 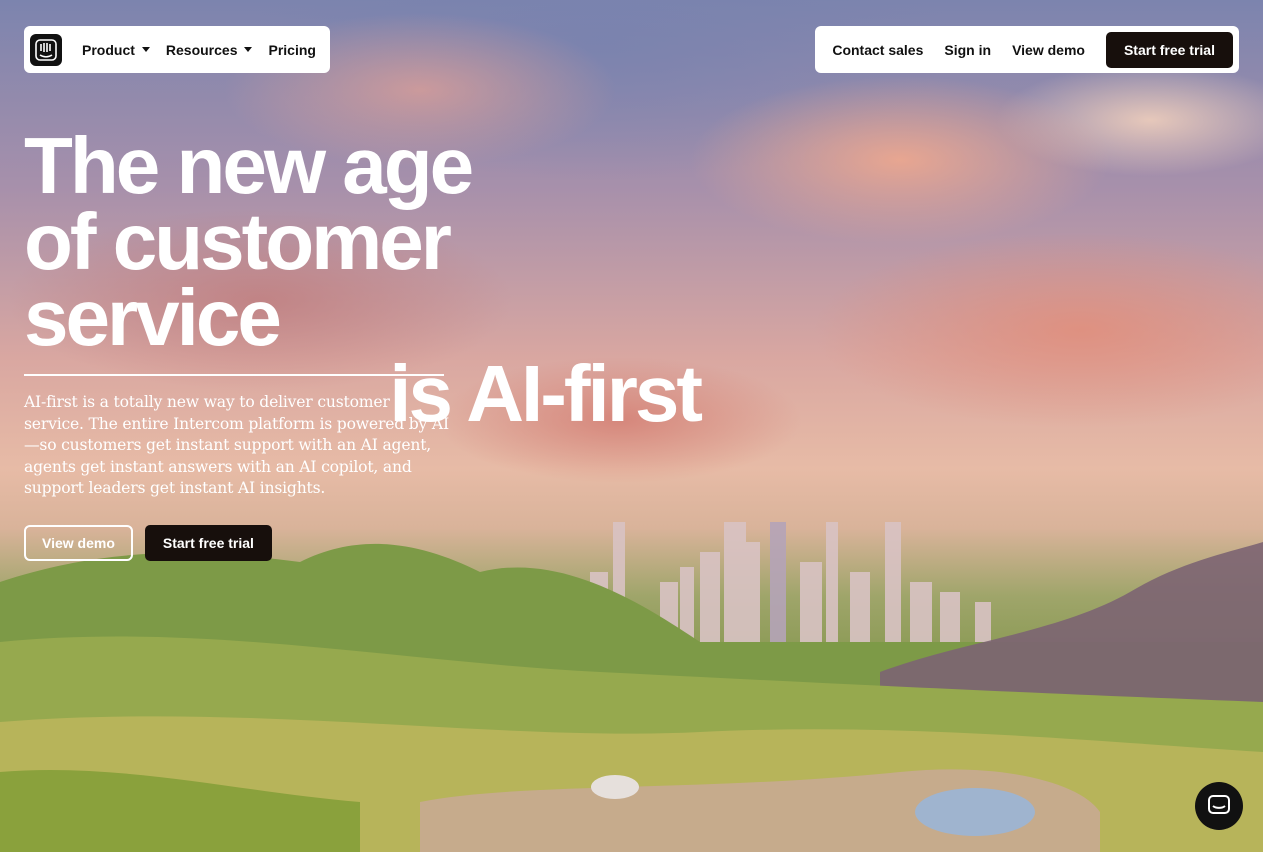 I want to click on nav-product: Product, so click(x=116, y=50).